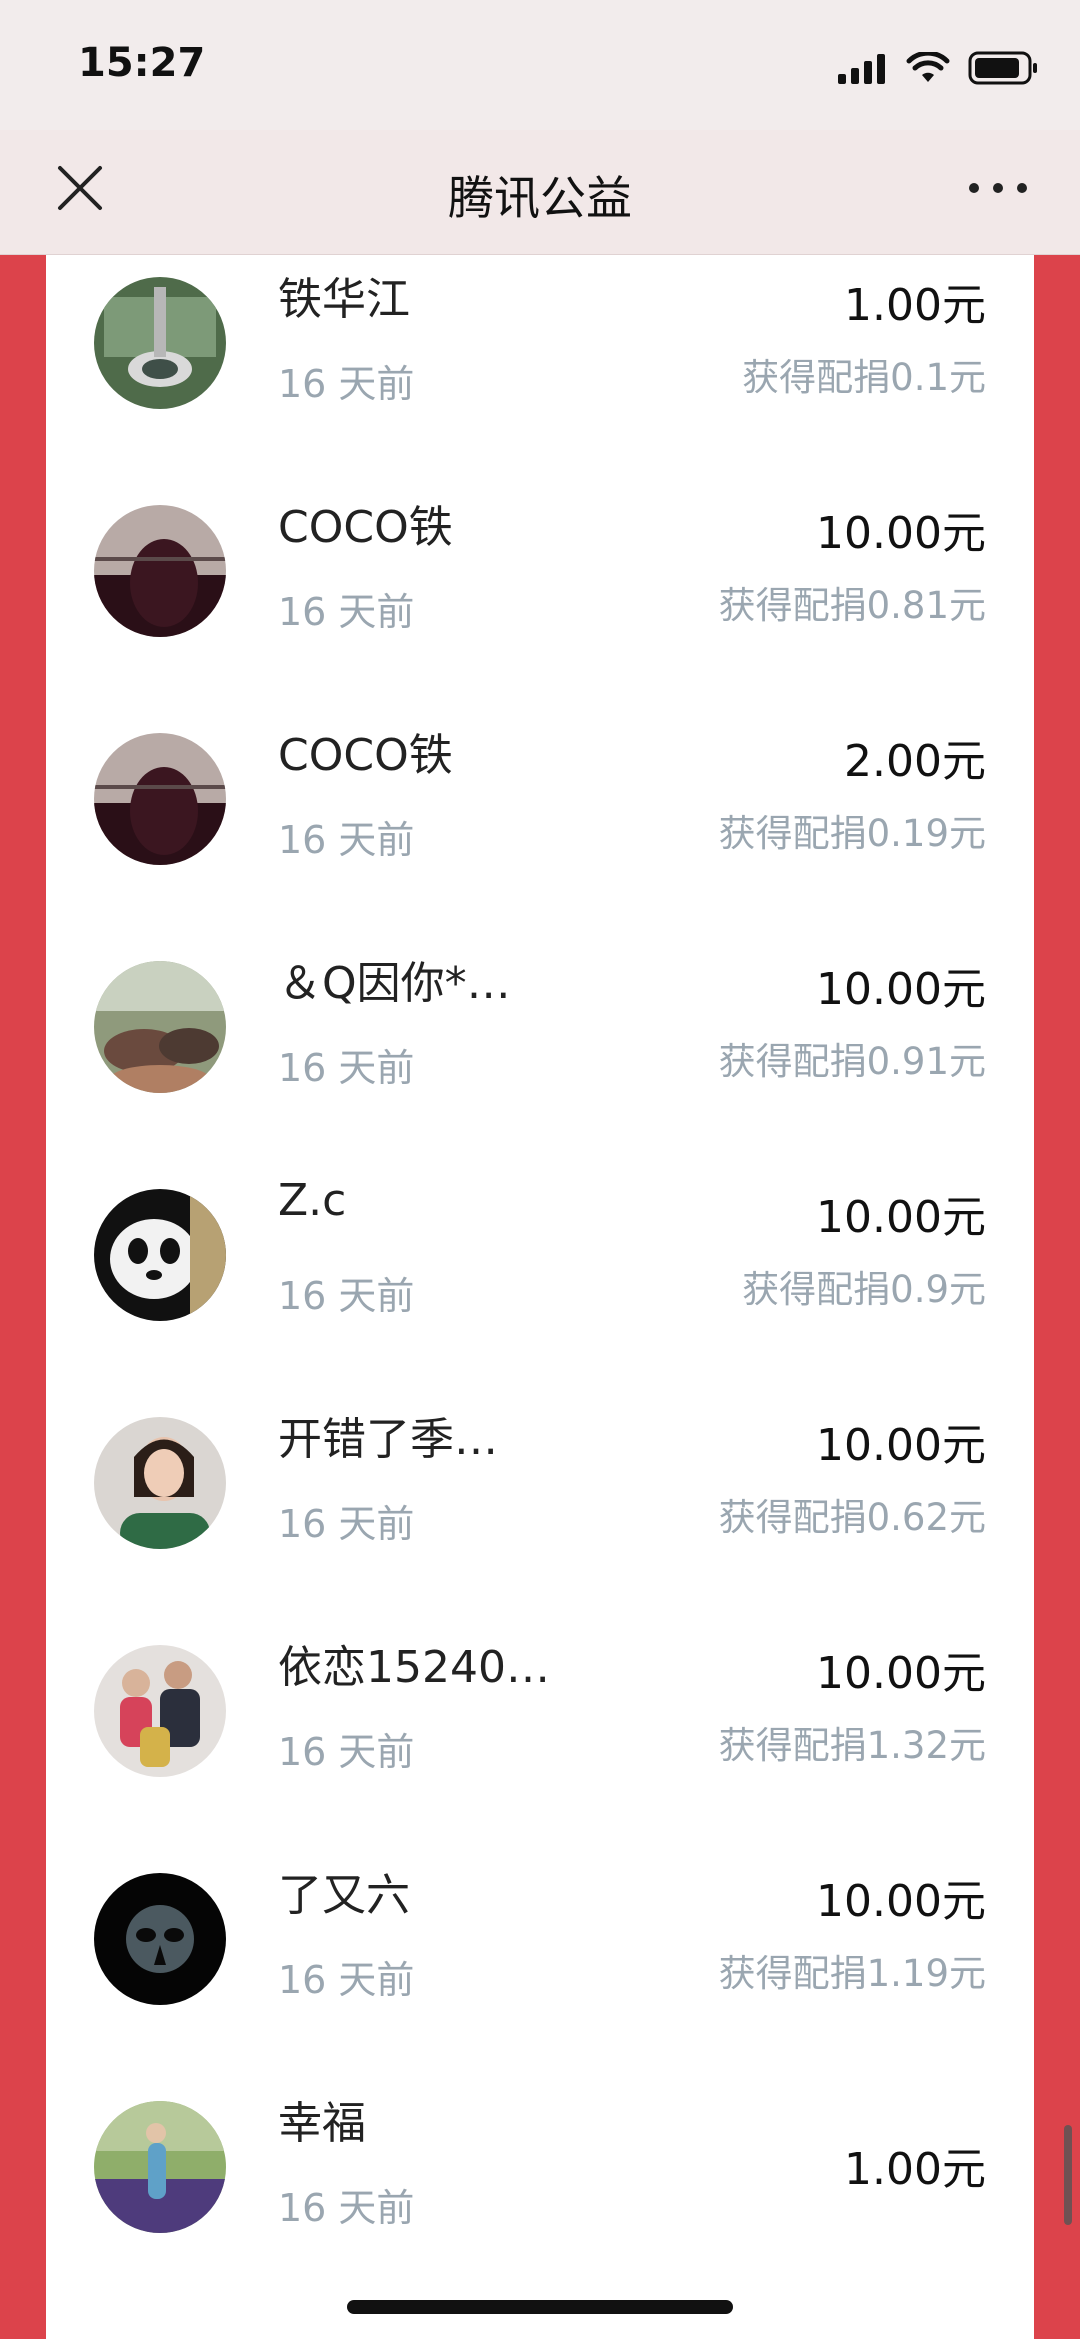  What do you see at coordinates (852, 1517) in the screenshot?
I see `donor-match: 获得配捐0.62元` at bounding box center [852, 1517].